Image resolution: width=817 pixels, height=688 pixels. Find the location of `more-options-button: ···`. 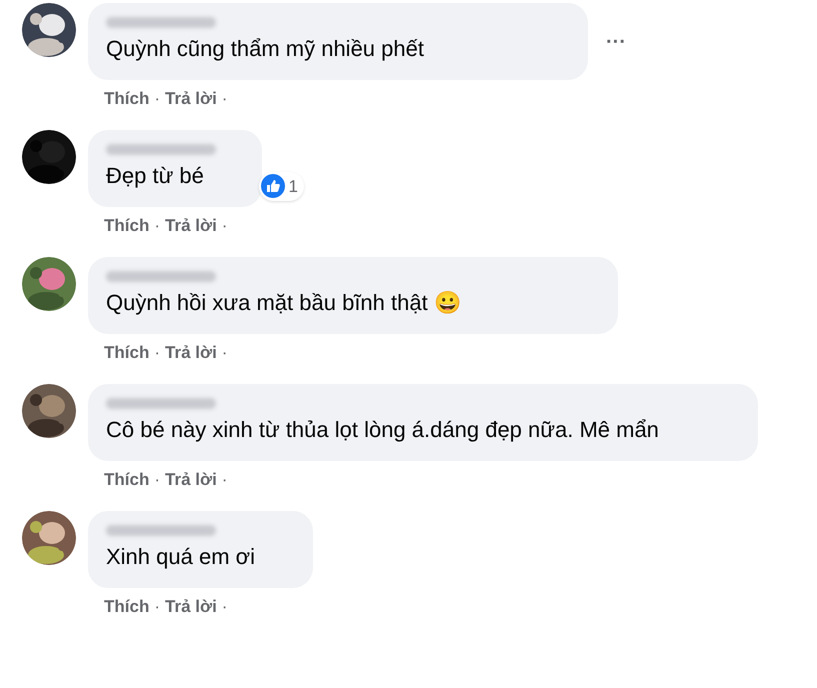

more-options-button: ··· is located at coordinates (616, 42).